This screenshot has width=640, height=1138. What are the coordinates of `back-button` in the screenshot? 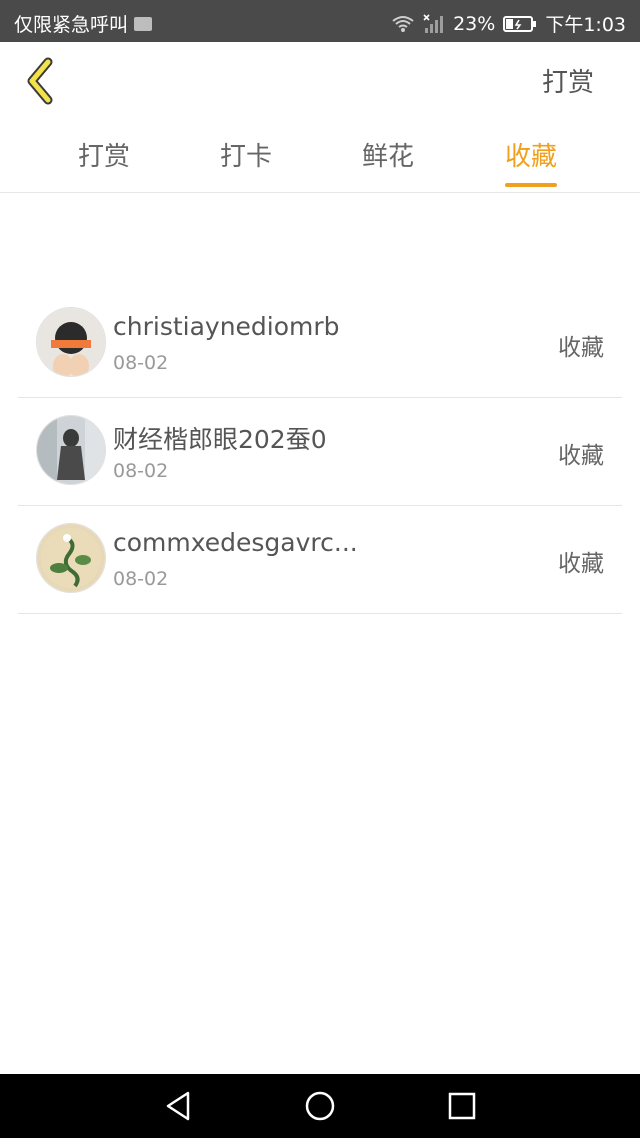 It's located at (44, 81).